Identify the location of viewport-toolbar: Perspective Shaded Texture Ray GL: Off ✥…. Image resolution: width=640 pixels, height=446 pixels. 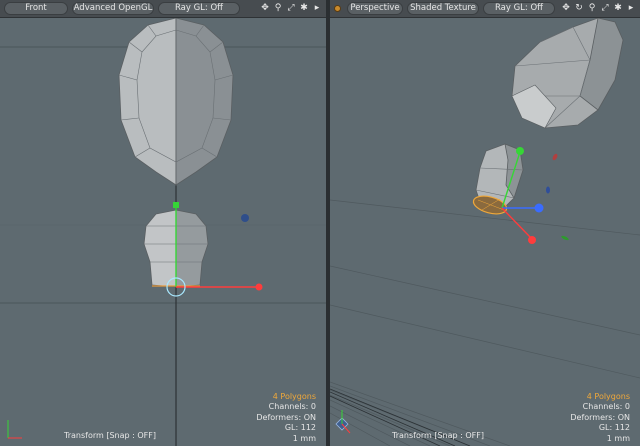
(485, 9).